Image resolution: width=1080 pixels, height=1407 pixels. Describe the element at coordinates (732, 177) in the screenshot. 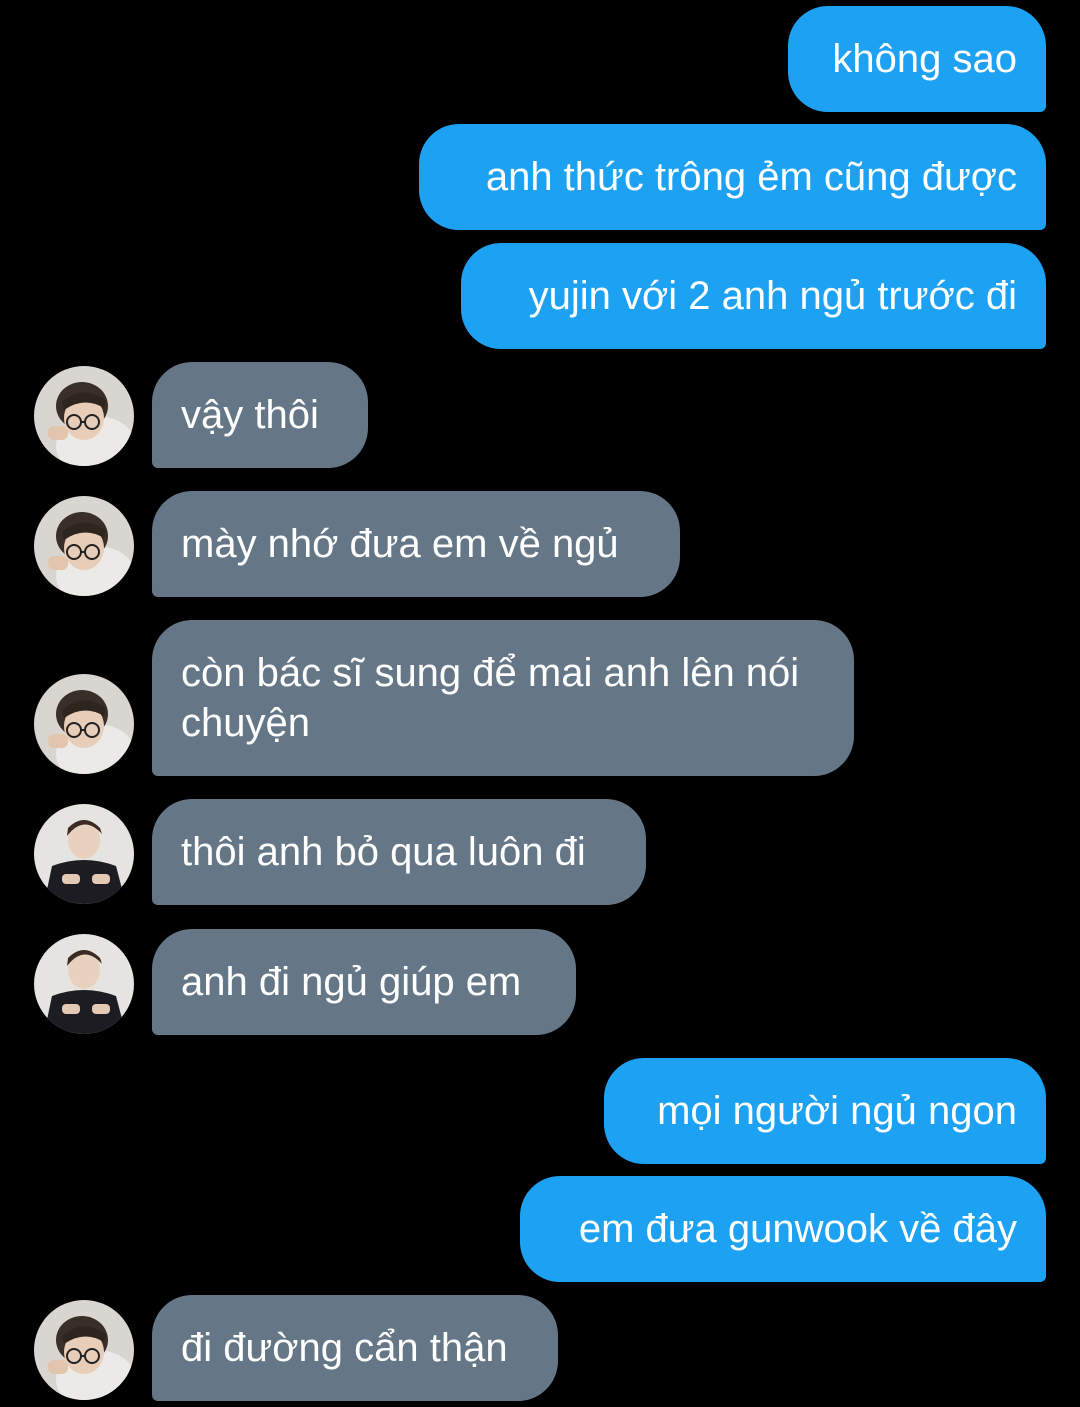

I see `message-bubble-sent: anh thức trông ẻm cũng được` at that location.